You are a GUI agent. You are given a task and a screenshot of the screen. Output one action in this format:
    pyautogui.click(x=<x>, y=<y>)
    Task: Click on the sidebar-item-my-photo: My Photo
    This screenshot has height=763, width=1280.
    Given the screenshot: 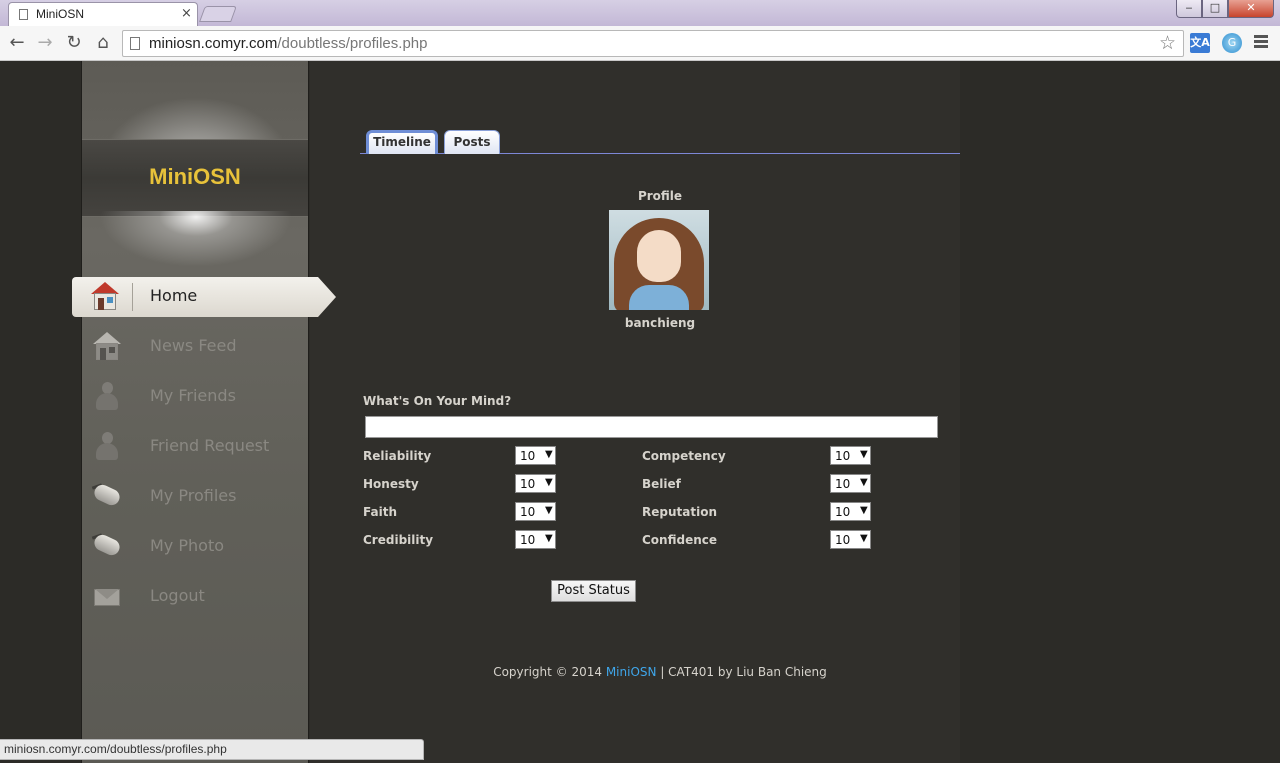 What is the action you would take?
    pyautogui.click(x=195, y=547)
    